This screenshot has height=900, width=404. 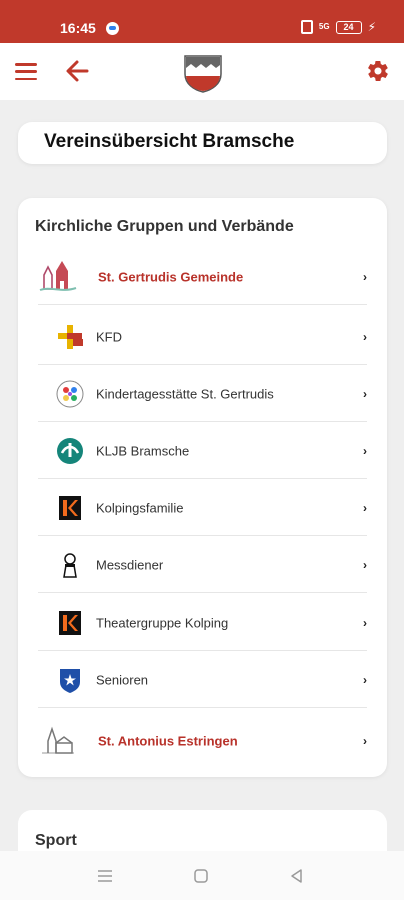 What do you see at coordinates (297, 876) in the screenshot?
I see `back-nav-icon` at bounding box center [297, 876].